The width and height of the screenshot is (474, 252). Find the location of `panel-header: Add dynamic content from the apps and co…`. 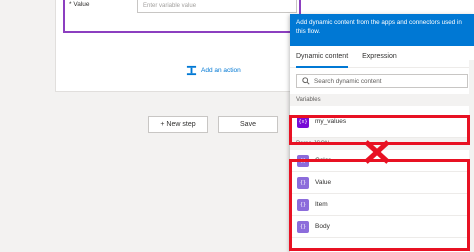

panel-header: Add dynamic content from the apps and co… is located at coordinates (382, 30).